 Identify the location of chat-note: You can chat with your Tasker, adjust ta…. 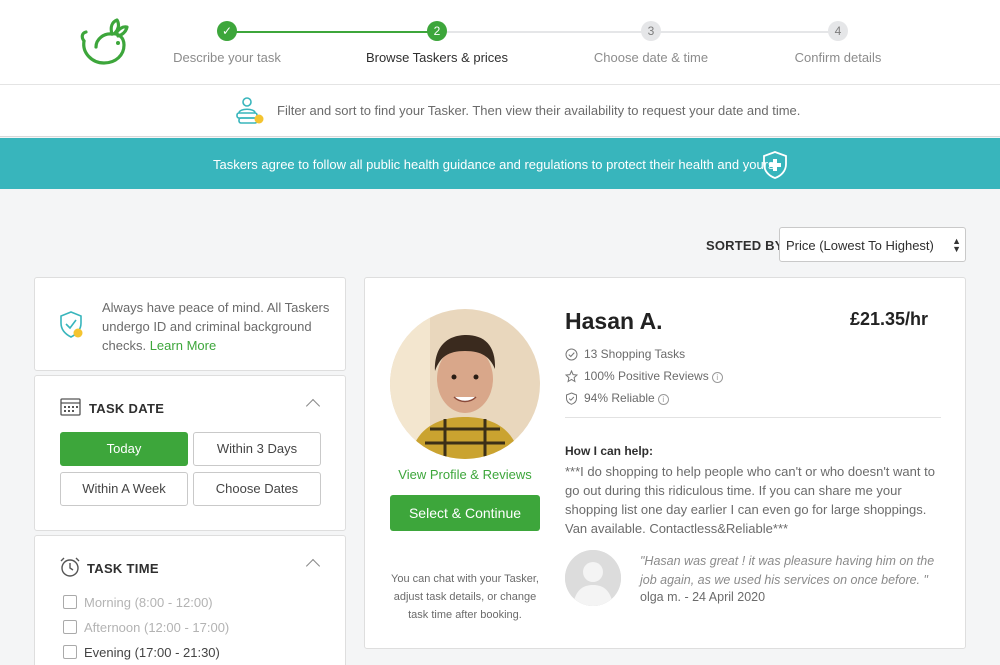
(465, 597).